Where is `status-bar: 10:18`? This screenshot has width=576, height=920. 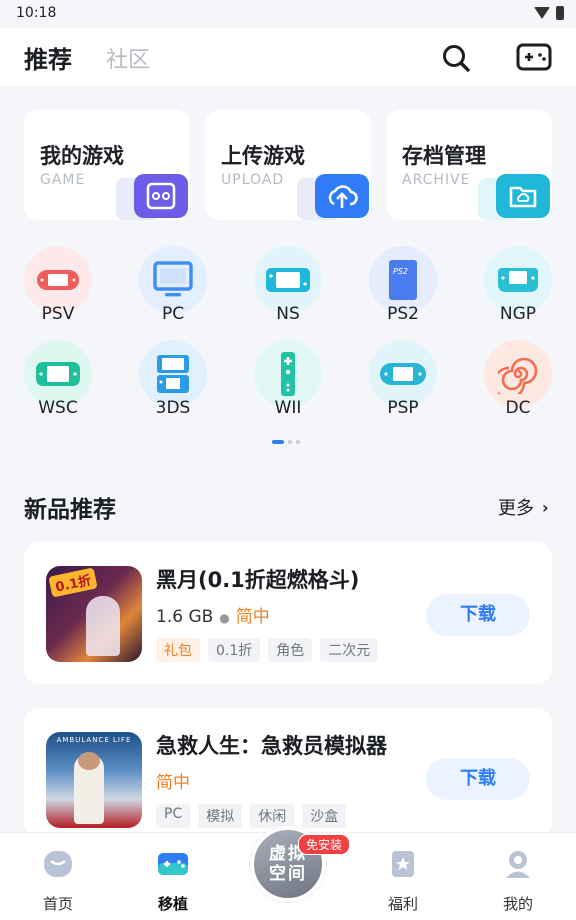 status-bar: 10:18 is located at coordinates (288, 14).